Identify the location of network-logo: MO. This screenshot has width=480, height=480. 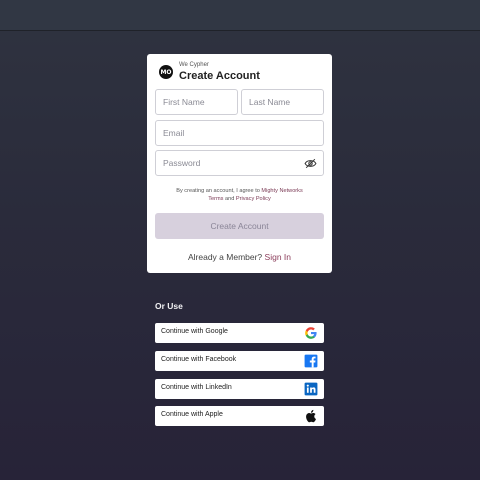
(166, 72).